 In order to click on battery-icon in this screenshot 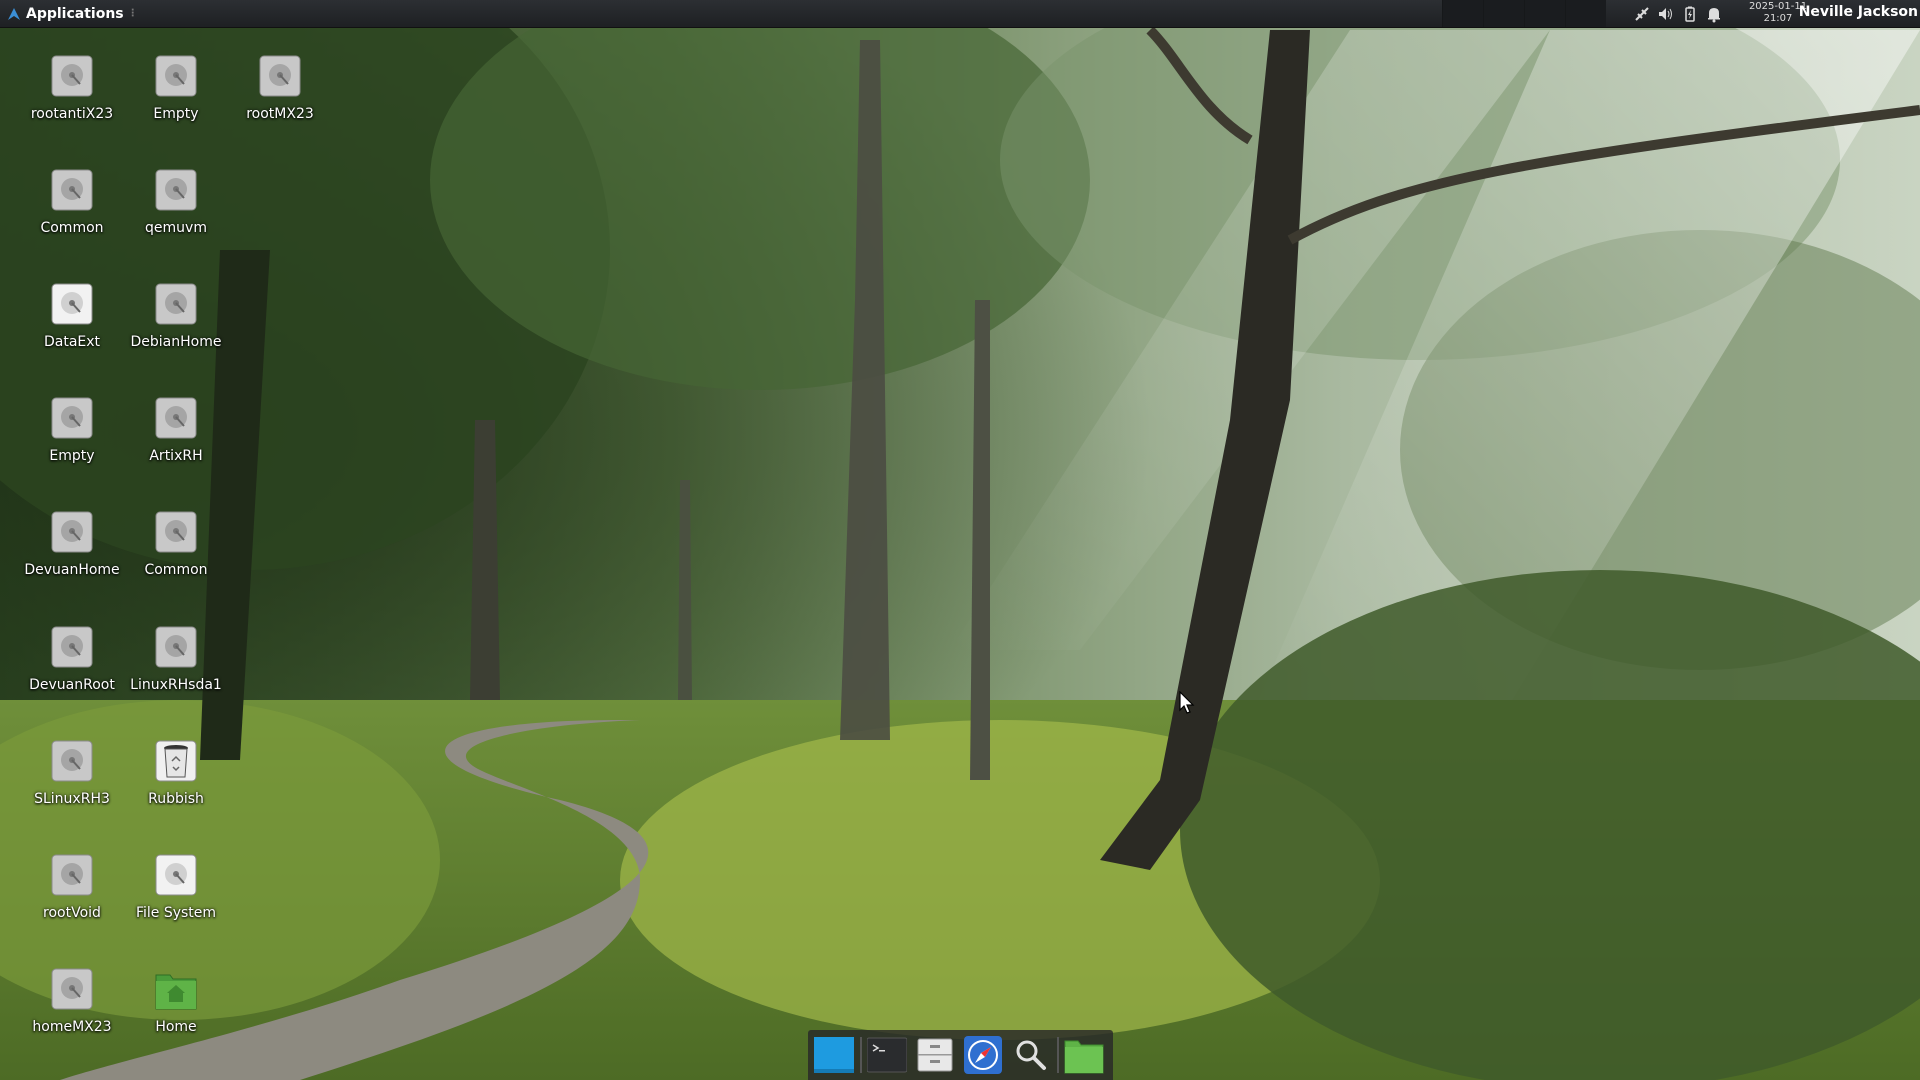, I will do `click(1690, 13)`.